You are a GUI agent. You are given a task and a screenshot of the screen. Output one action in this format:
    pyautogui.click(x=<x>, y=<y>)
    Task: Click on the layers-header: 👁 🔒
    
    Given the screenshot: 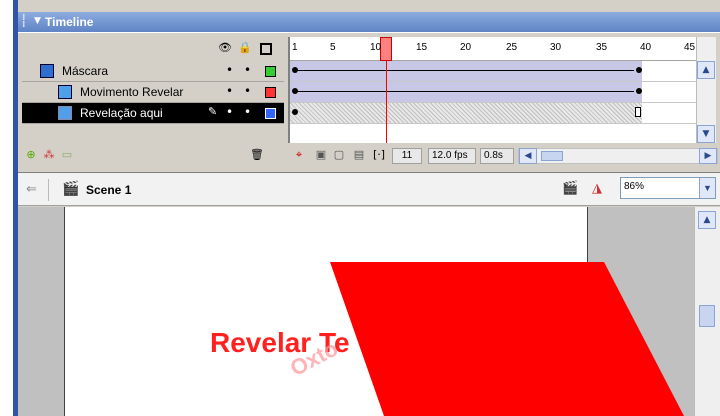 What is the action you would take?
    pyautogui.click(x=153, y=49)
    